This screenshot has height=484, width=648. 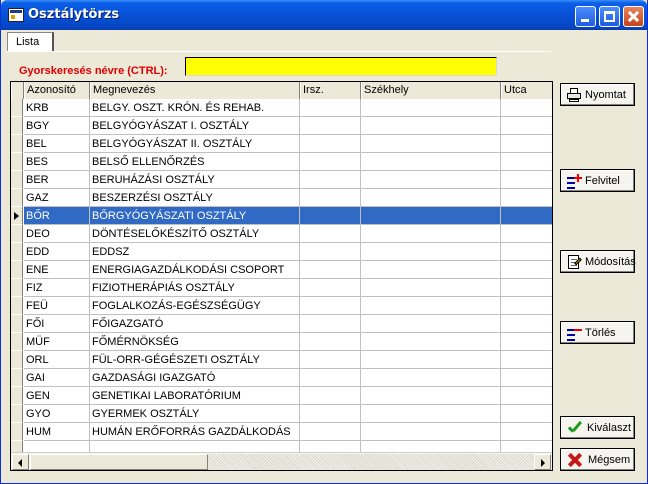 What do you see at coordinates (281, 461) in the screenshot?
I see `horizontal-scrollbar` at bounding box center [281, 461].